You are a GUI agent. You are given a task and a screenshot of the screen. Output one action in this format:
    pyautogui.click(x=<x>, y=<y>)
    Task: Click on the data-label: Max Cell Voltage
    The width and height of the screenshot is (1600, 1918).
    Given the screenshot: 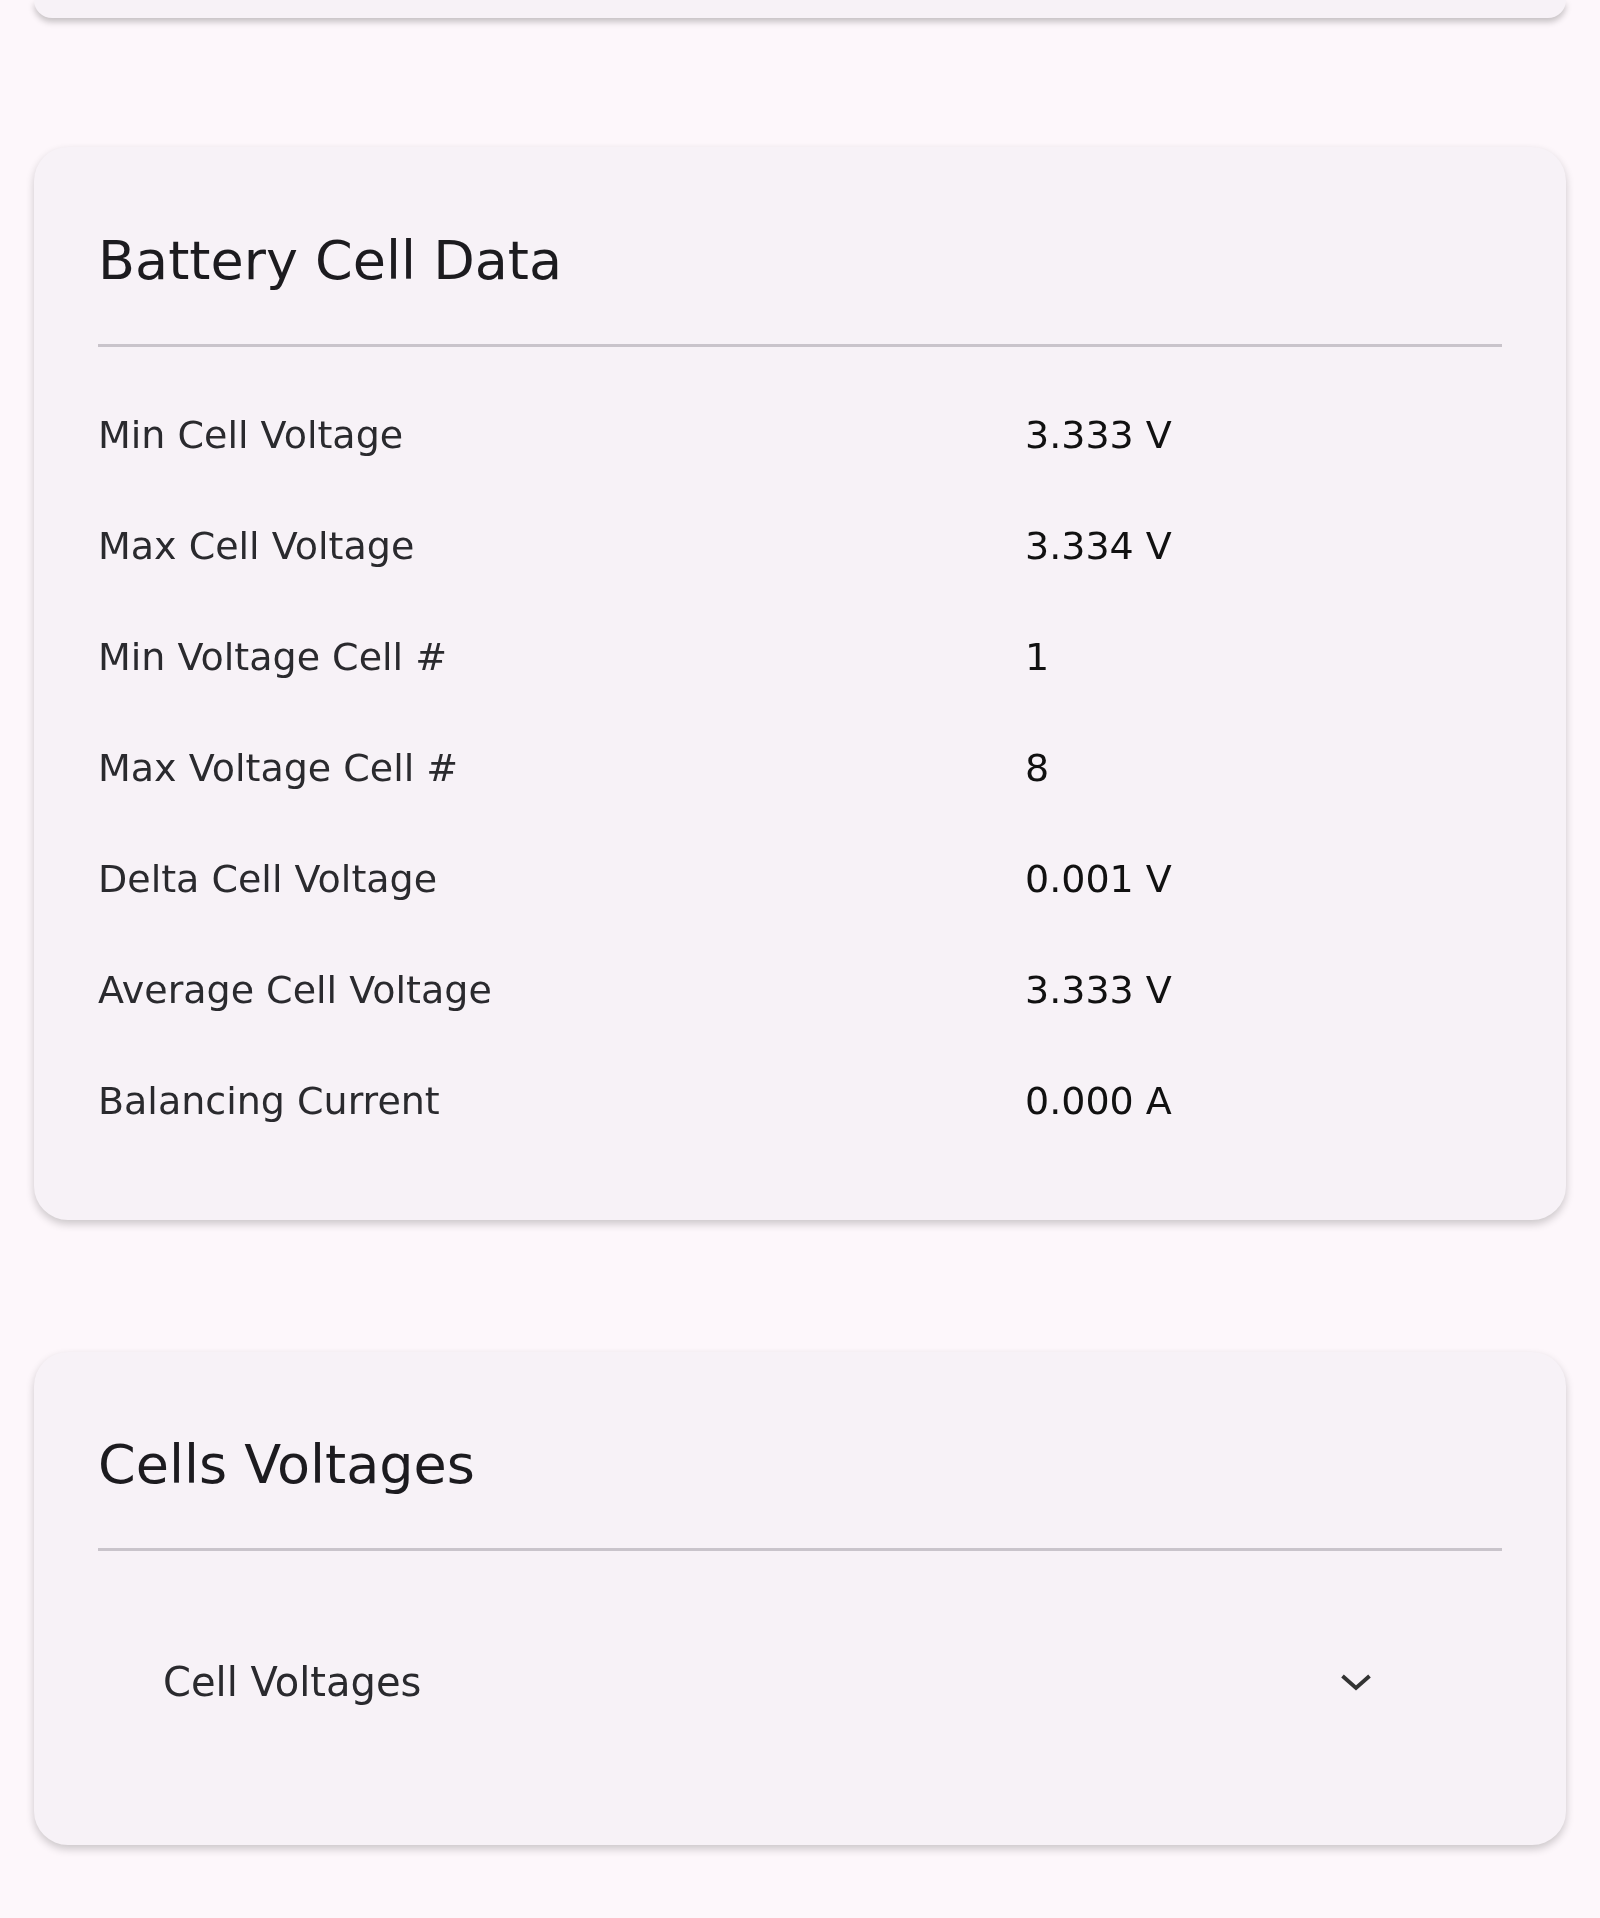 What is the action you would take?
    pyautogui.click(x=257, y=546)
    